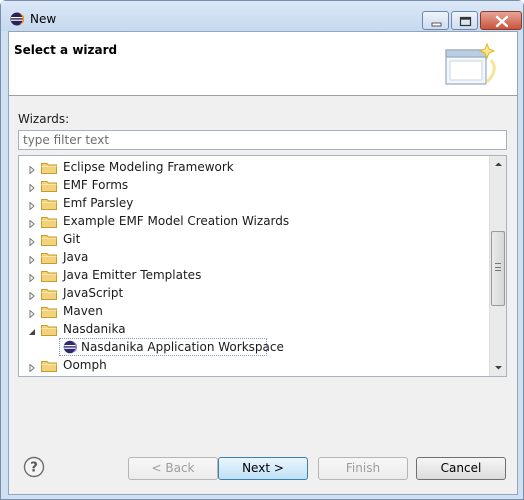 The image size is (524, 500). Describe the element at coordinates (254, 311) in the screenshot. I see `tree-item: Maven` at that location.